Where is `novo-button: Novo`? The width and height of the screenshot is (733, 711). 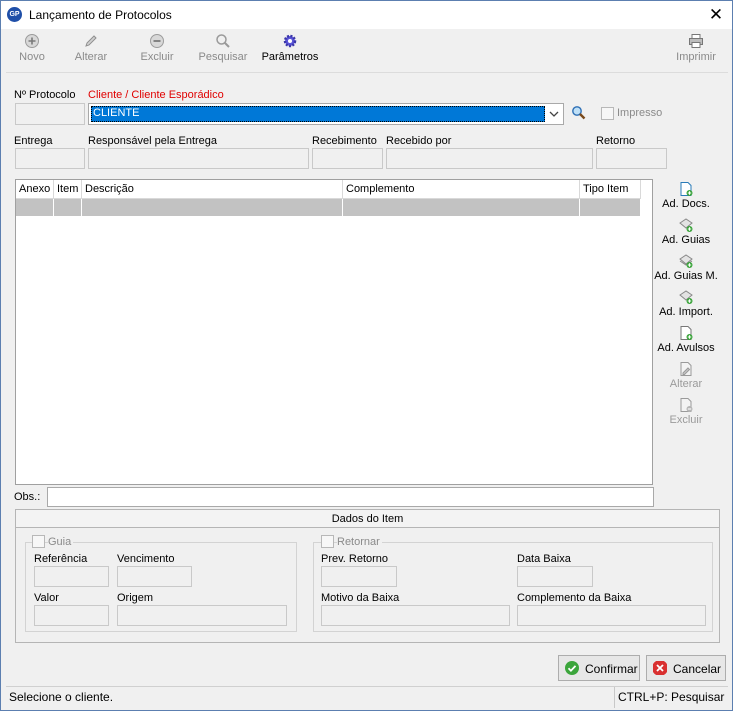
novo-button: Novo is located at coordinates (32, 52).